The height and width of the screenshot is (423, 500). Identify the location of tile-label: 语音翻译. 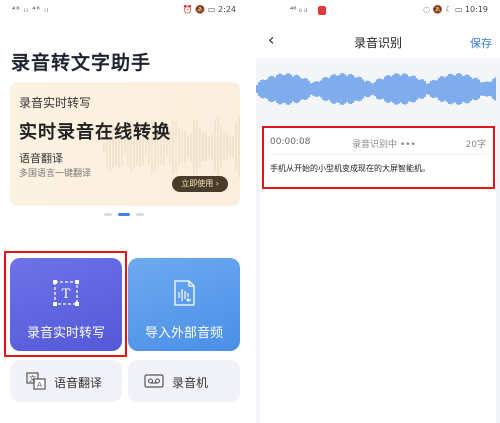
(78, 383).